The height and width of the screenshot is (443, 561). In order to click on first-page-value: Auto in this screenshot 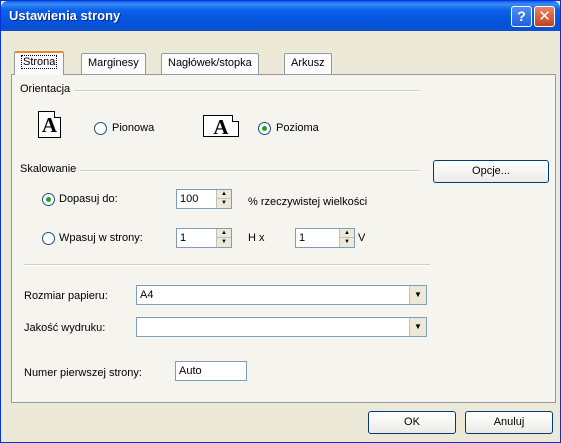, I will do `click(190, 371)`.